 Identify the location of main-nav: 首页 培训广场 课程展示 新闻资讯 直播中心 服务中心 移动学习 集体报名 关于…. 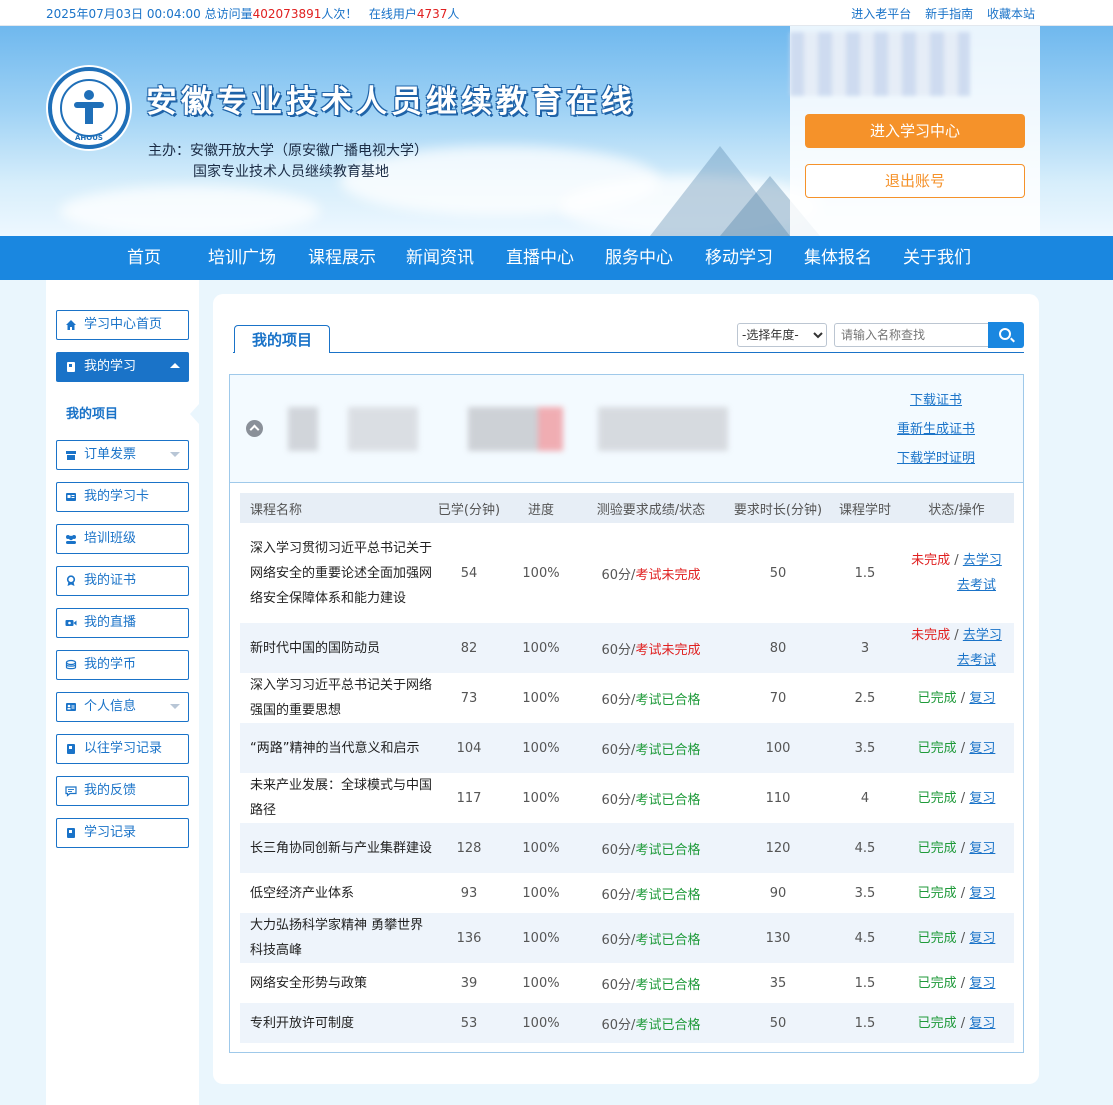
(556, 258).